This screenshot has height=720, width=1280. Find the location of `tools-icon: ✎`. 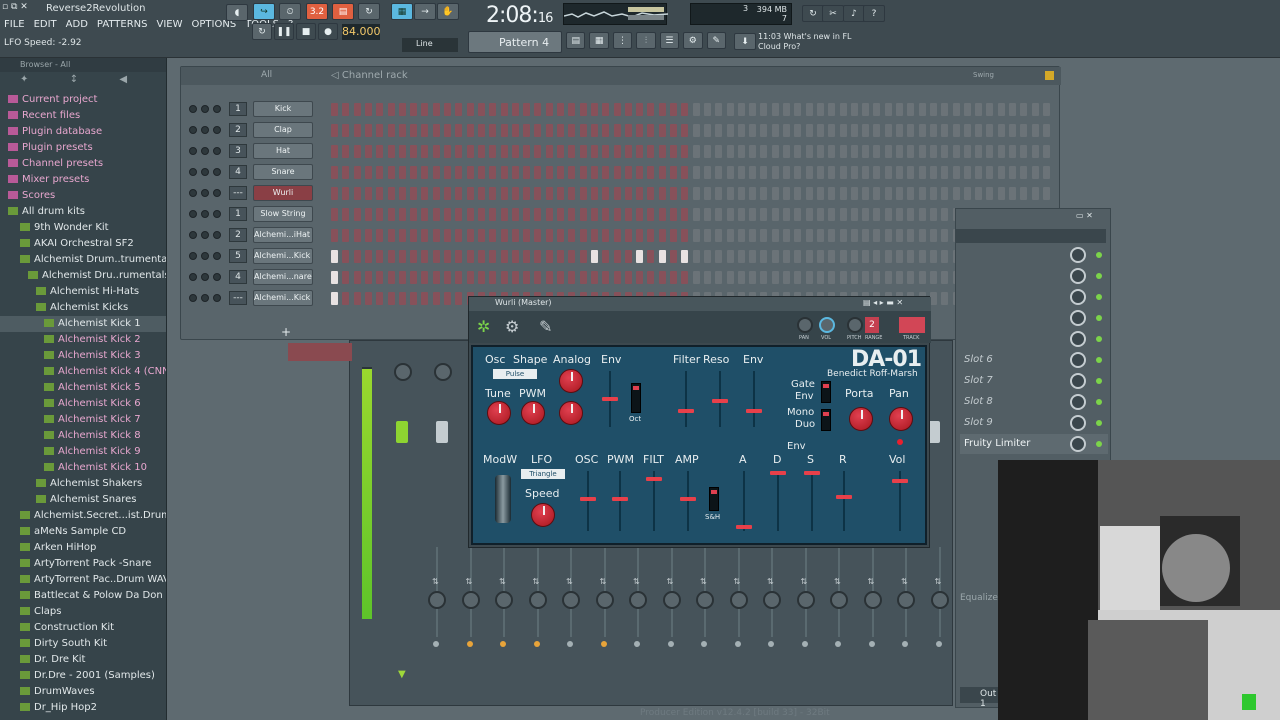

tools-icon: ✎ is located at coordinates (716, 40).